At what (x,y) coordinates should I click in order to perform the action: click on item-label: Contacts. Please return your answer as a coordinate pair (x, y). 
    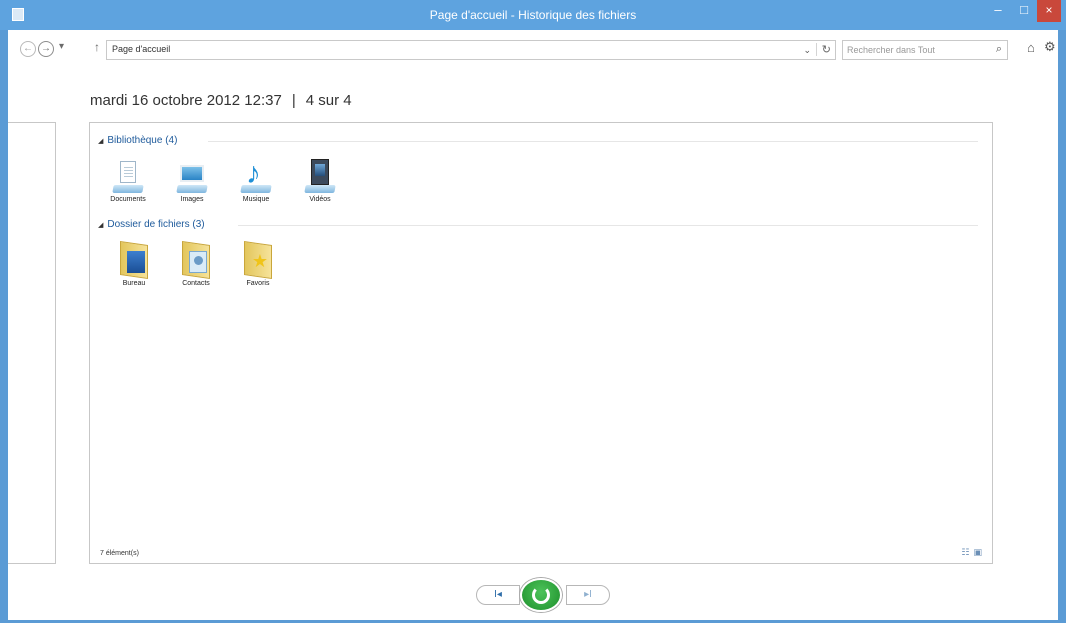
    Looking at the image, I should click on (196, 283).